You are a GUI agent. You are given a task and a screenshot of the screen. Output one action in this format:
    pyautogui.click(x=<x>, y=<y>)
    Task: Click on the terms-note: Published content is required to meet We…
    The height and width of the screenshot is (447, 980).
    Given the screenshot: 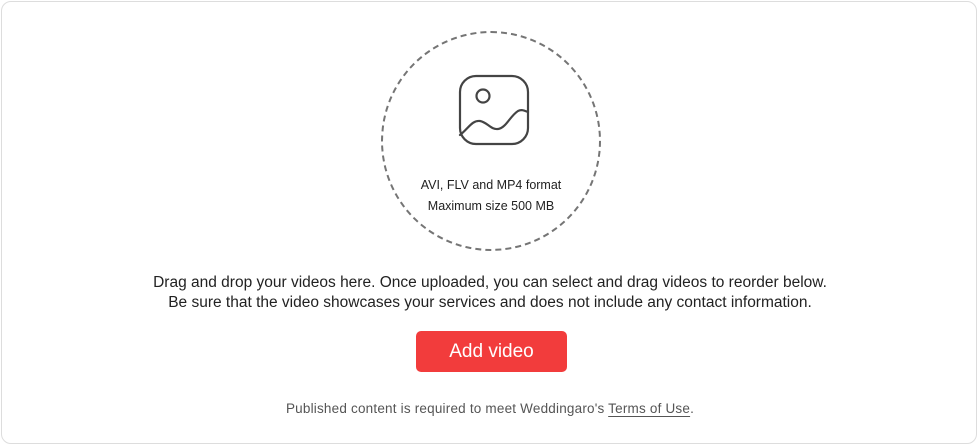 What is the action you would take?
    pyautogui.click(x=490, y=408)
    